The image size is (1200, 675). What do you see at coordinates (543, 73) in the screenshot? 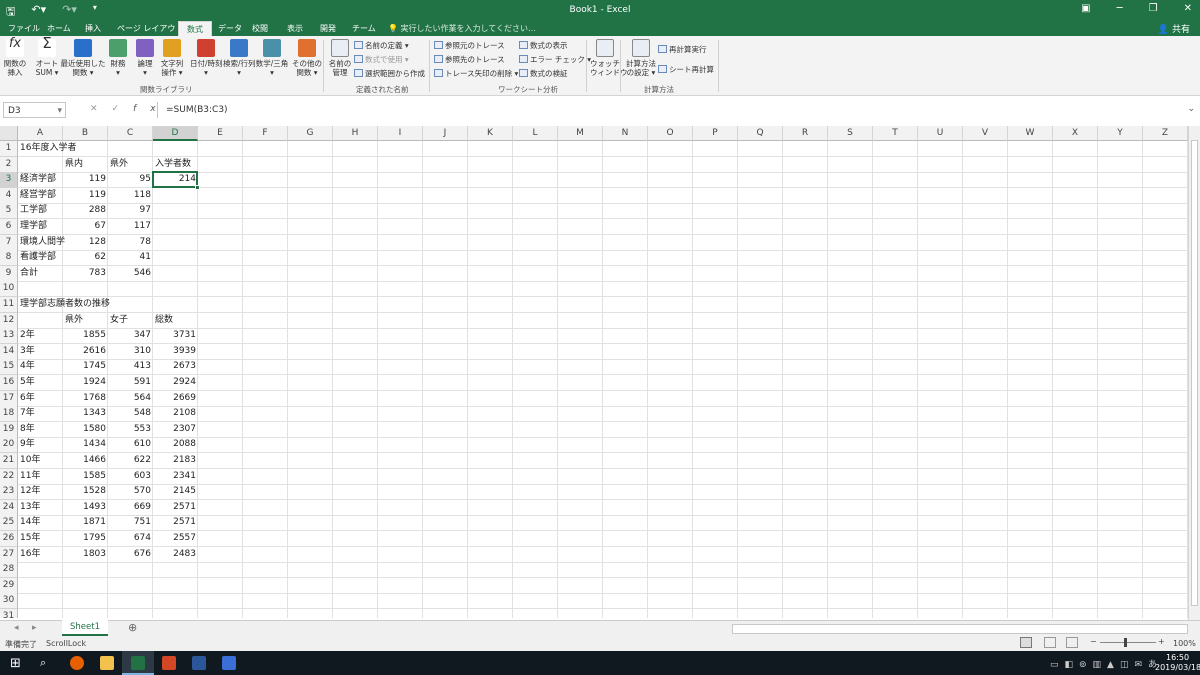
I see `ribbon-small-btn-8: 数式の検証` at bounding box center [543, 73].